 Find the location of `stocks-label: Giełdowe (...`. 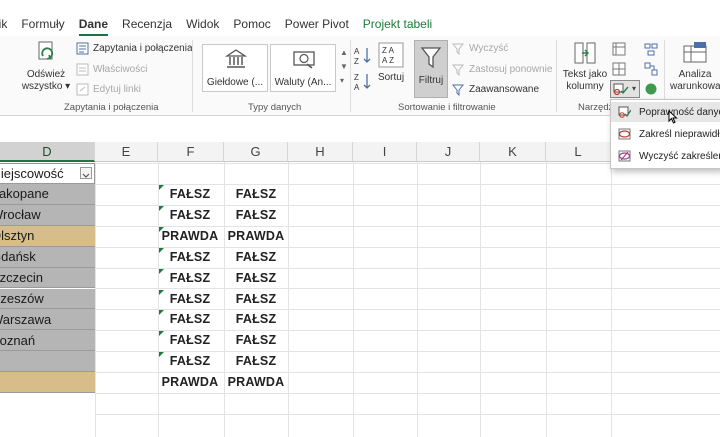

stocks-label: Giełdowe (... is located at coordinates (235, 82).